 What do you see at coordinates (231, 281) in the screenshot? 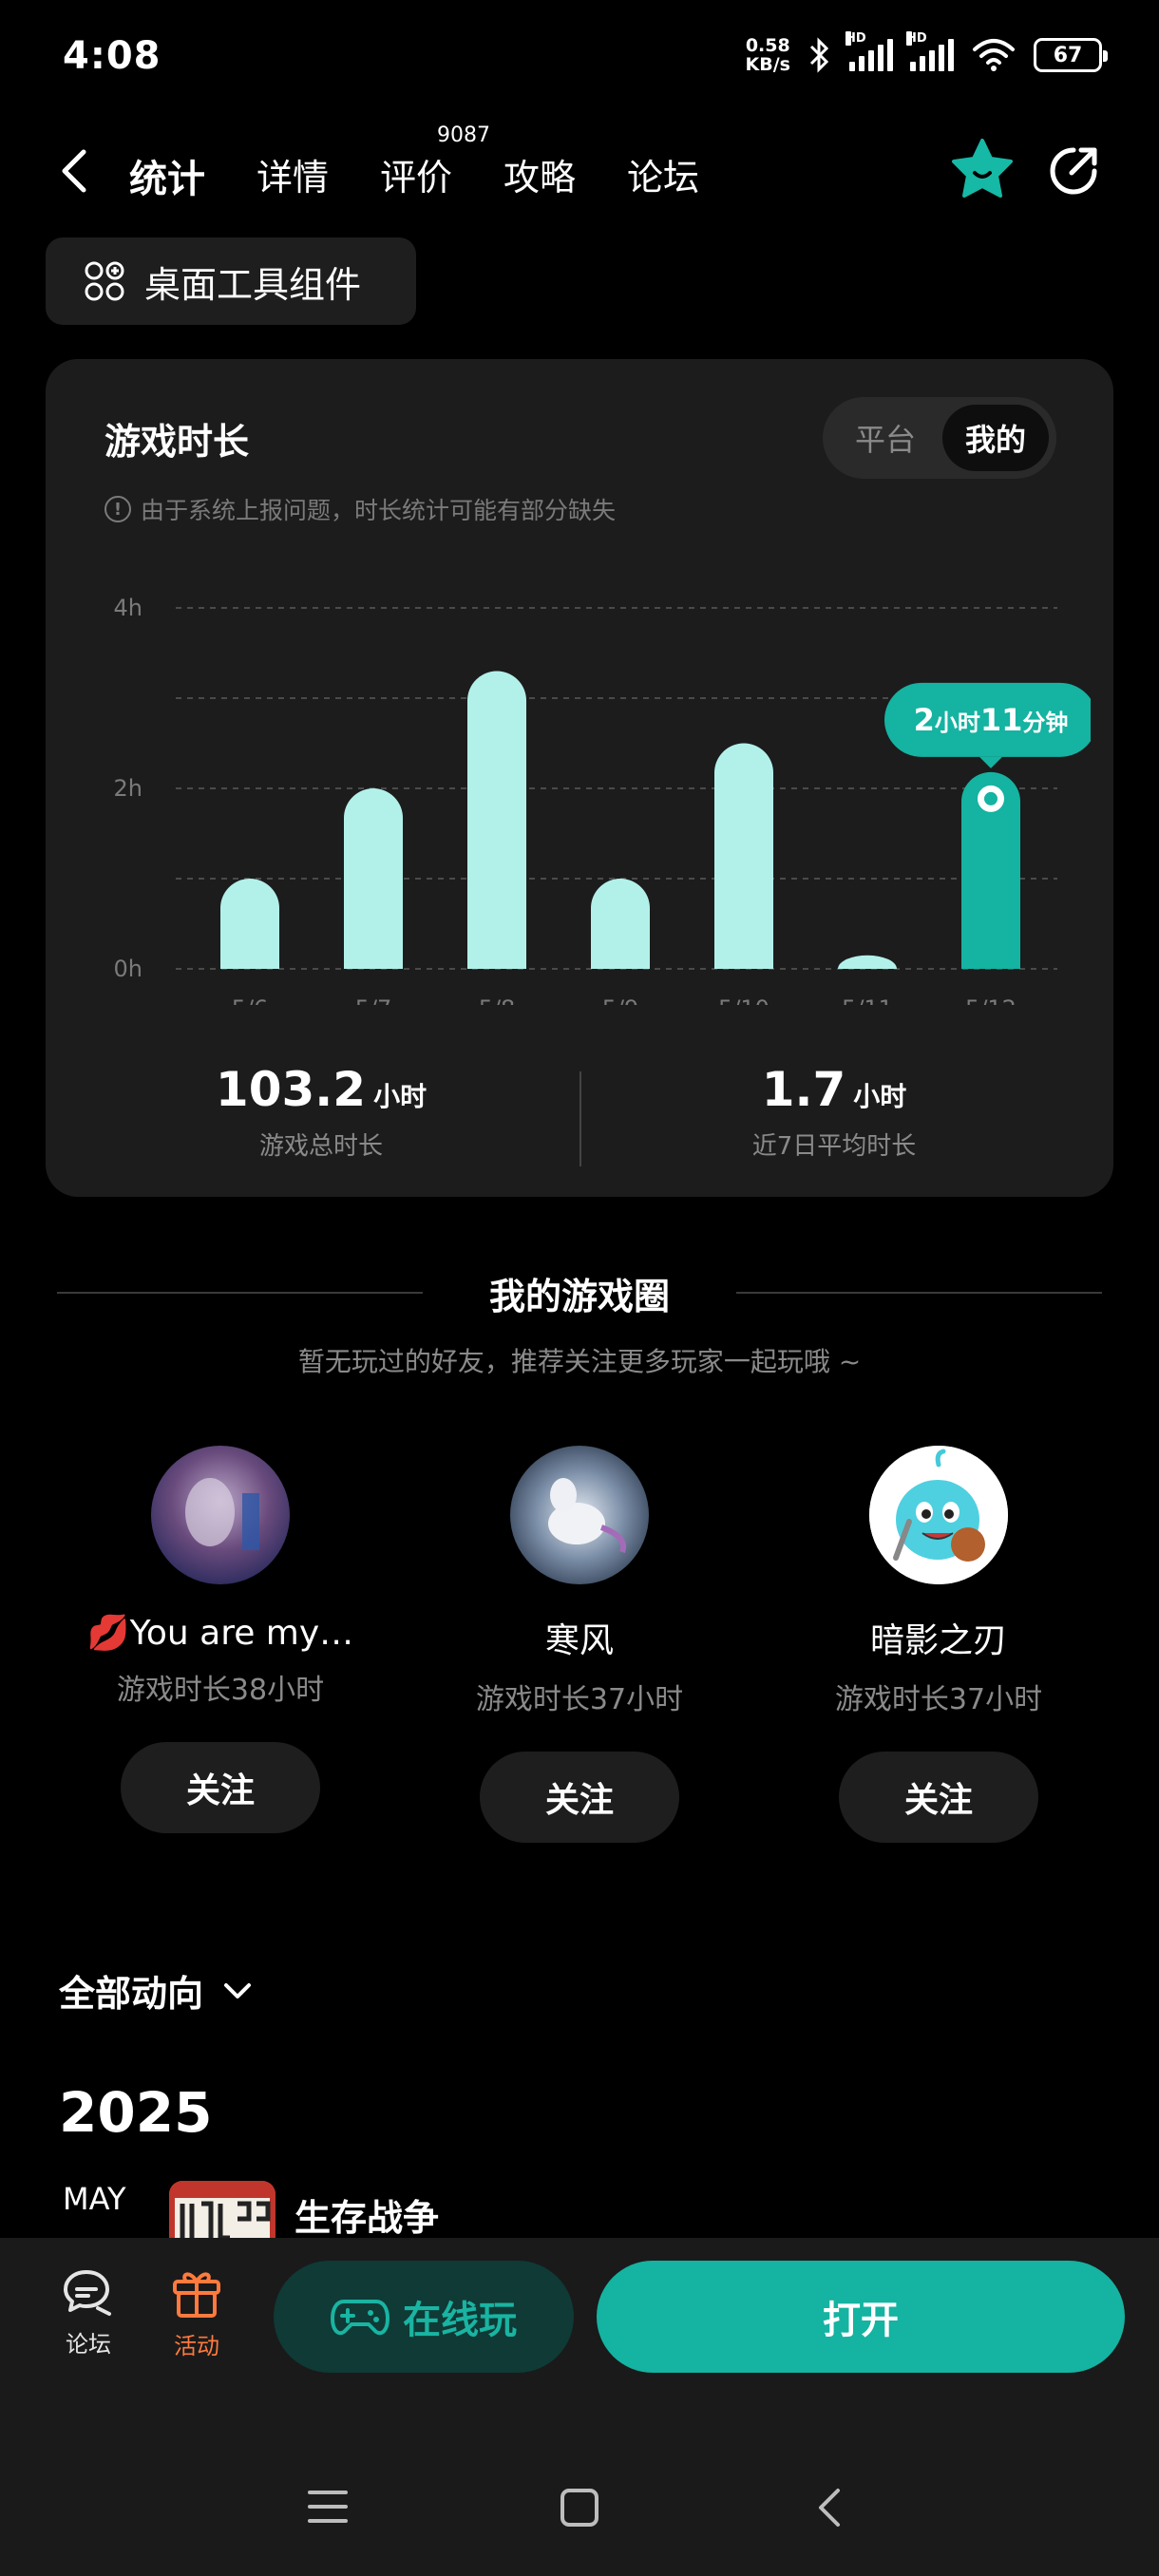
I see `desktop-widget-button: 桌面工具组件` at bounding box center [231, 281].